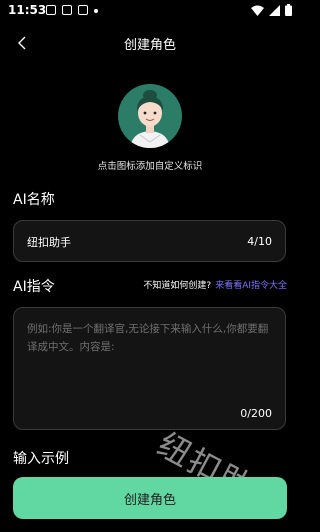 The width and height of the screenshot is (320, 532). I want to click on help-question: 不知道如何创建?, so click(177, 286).